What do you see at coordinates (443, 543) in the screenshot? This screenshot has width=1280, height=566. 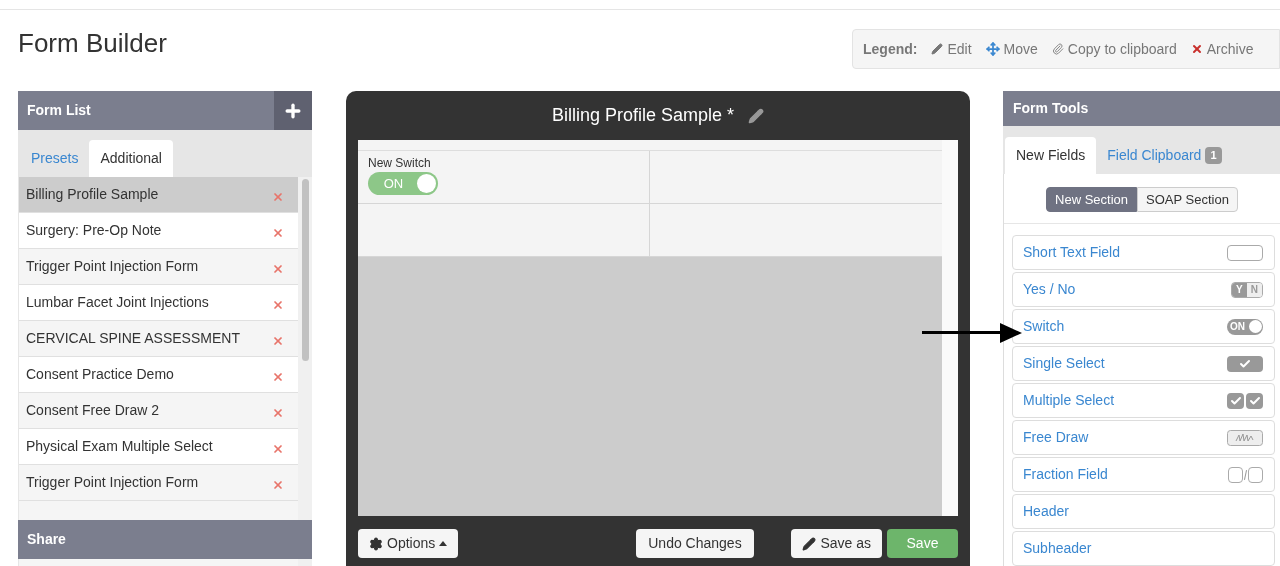 I see `caret-icon` at bounding box center [443, 543].